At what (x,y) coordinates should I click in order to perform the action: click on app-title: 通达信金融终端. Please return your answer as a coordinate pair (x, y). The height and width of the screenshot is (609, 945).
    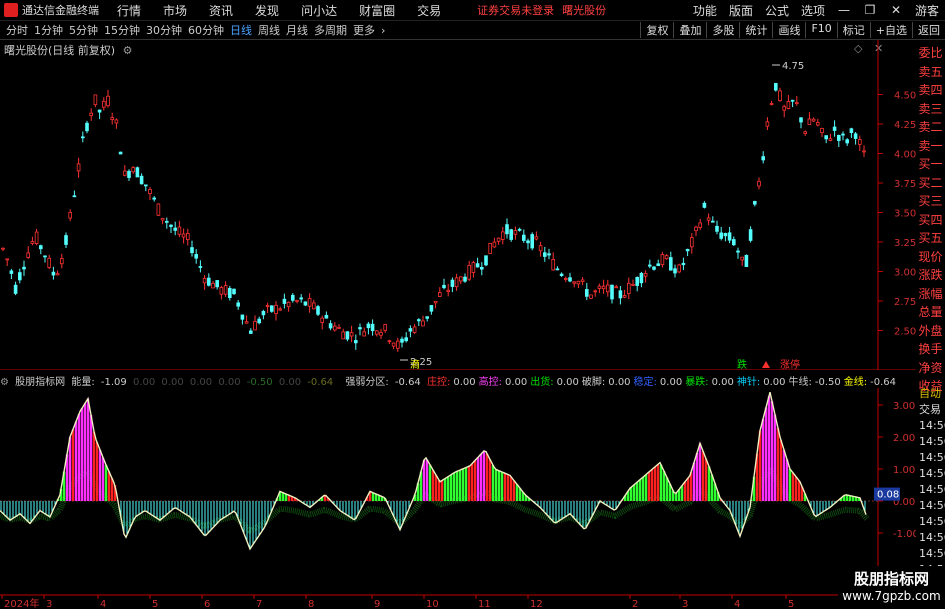
    Looking at the image, I should click on (60, 10).